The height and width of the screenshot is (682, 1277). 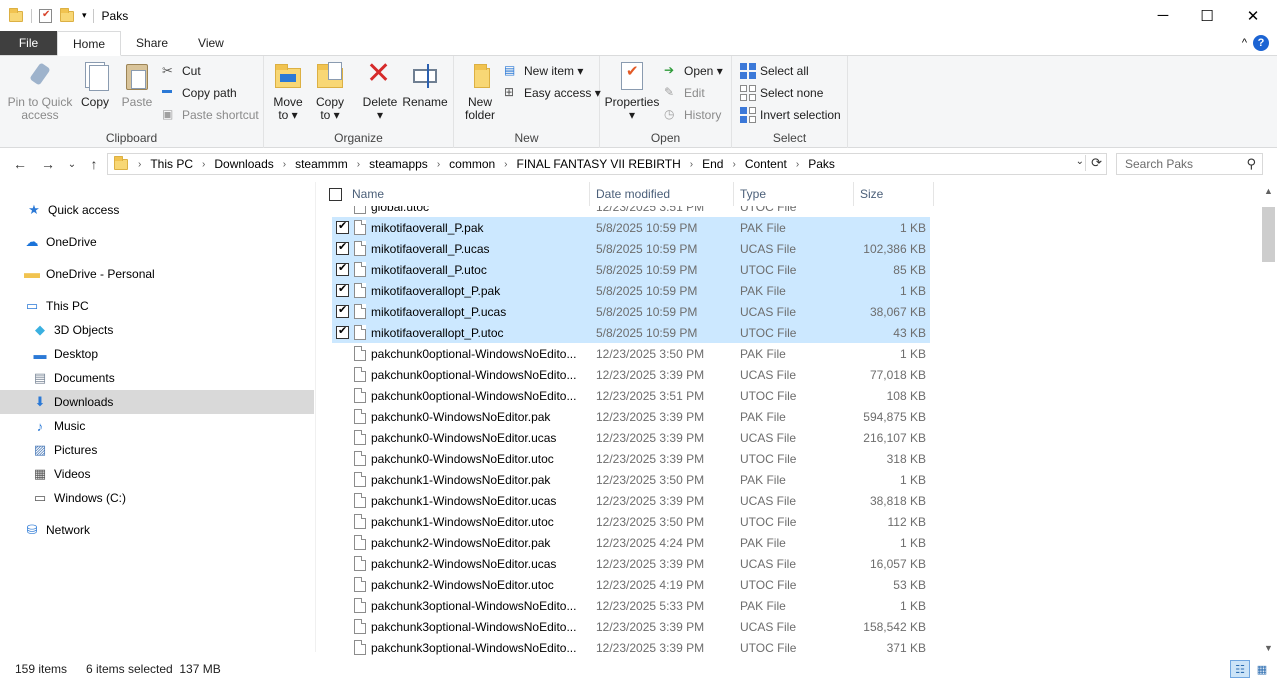 What do you see at coordinates (72, 164) in the screenshot?
I see `recent-locations-button: ⌄` at bounding box center [72, 164].